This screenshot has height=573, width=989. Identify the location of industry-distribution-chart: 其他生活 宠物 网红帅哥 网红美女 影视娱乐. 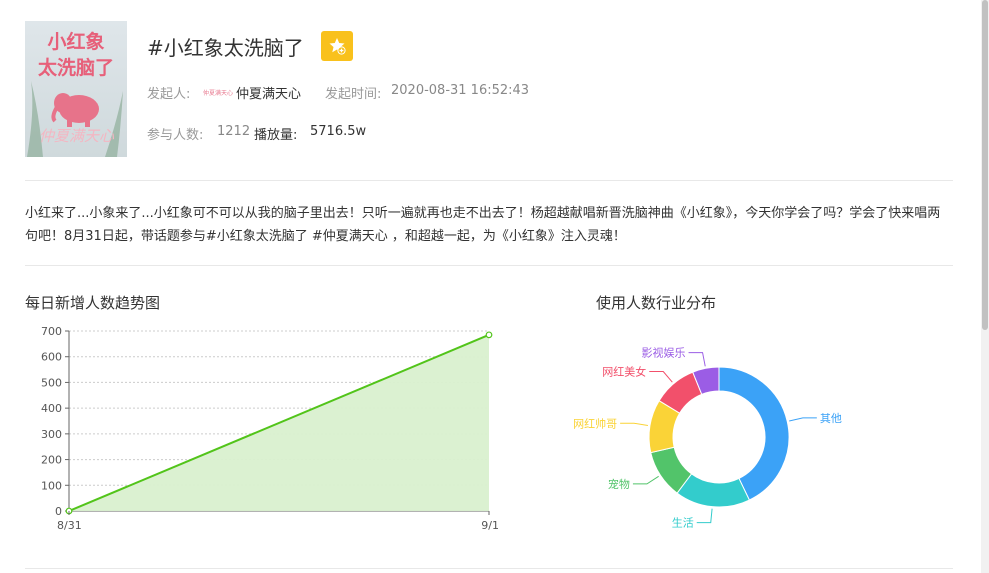
(707, 438).